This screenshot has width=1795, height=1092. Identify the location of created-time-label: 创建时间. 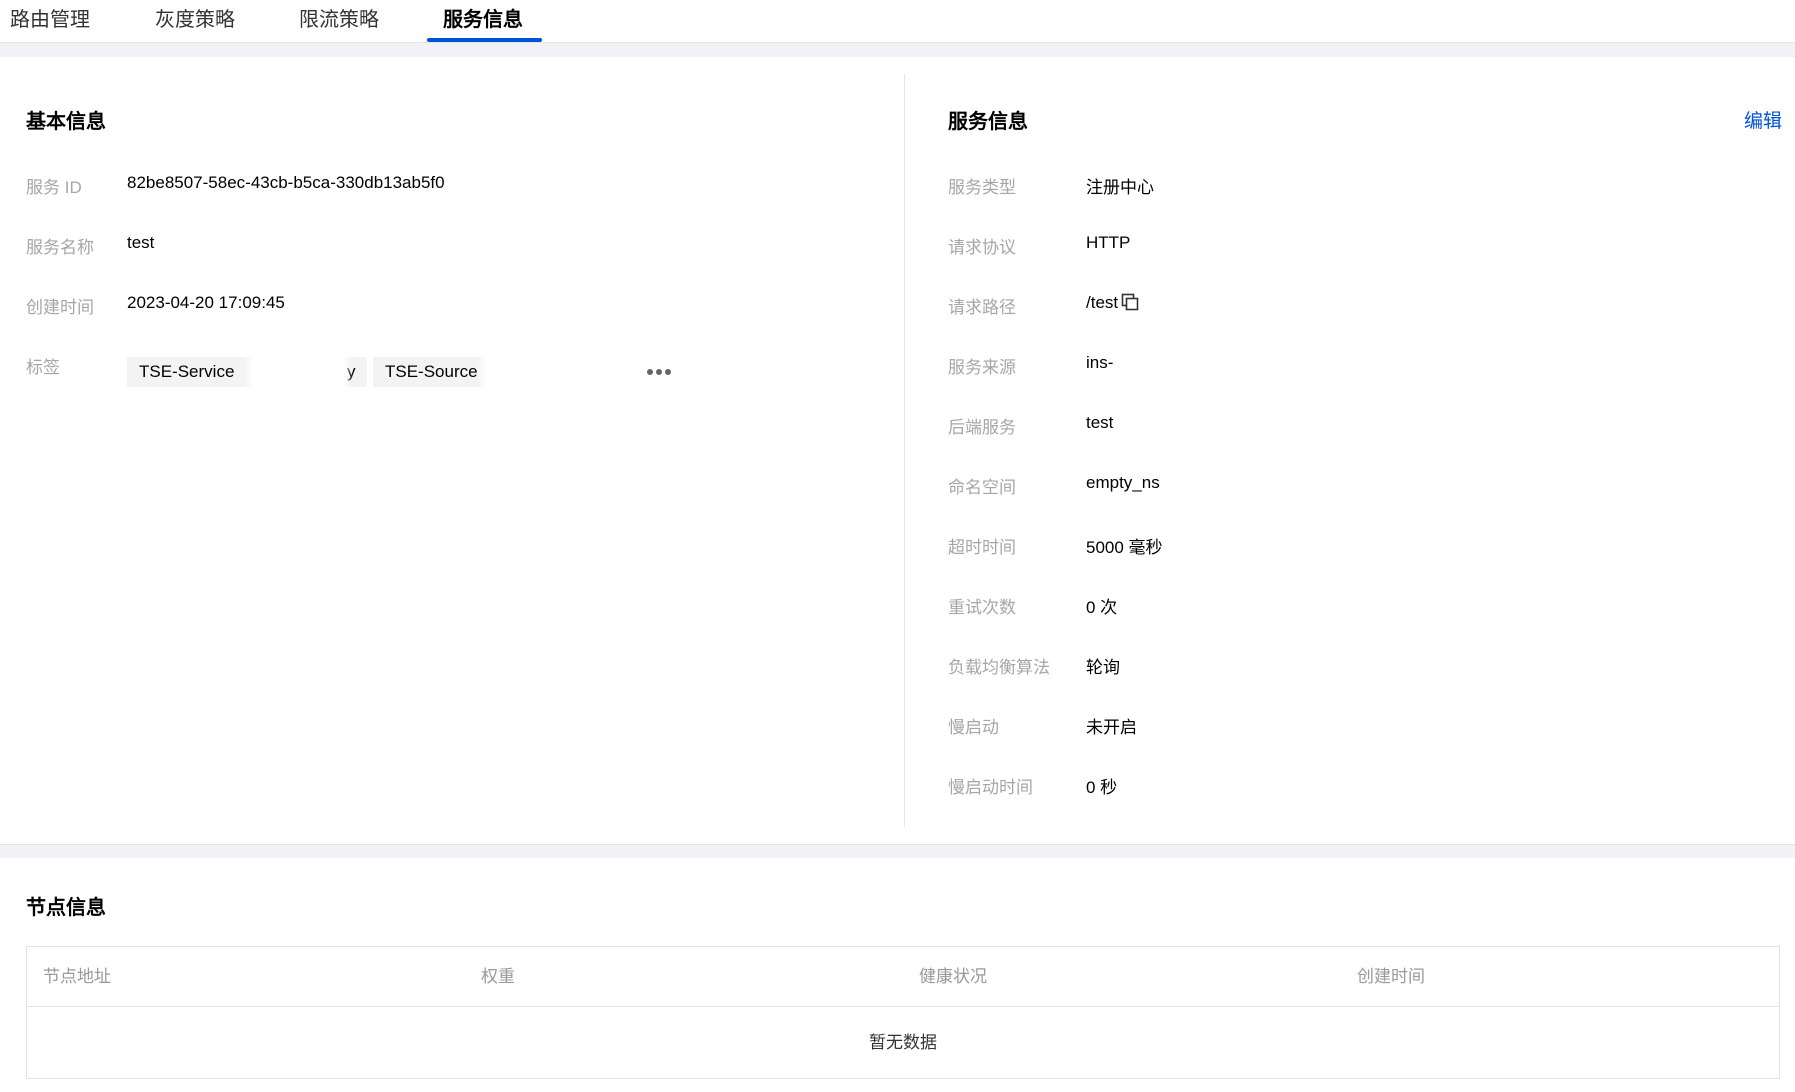
(60, 307).